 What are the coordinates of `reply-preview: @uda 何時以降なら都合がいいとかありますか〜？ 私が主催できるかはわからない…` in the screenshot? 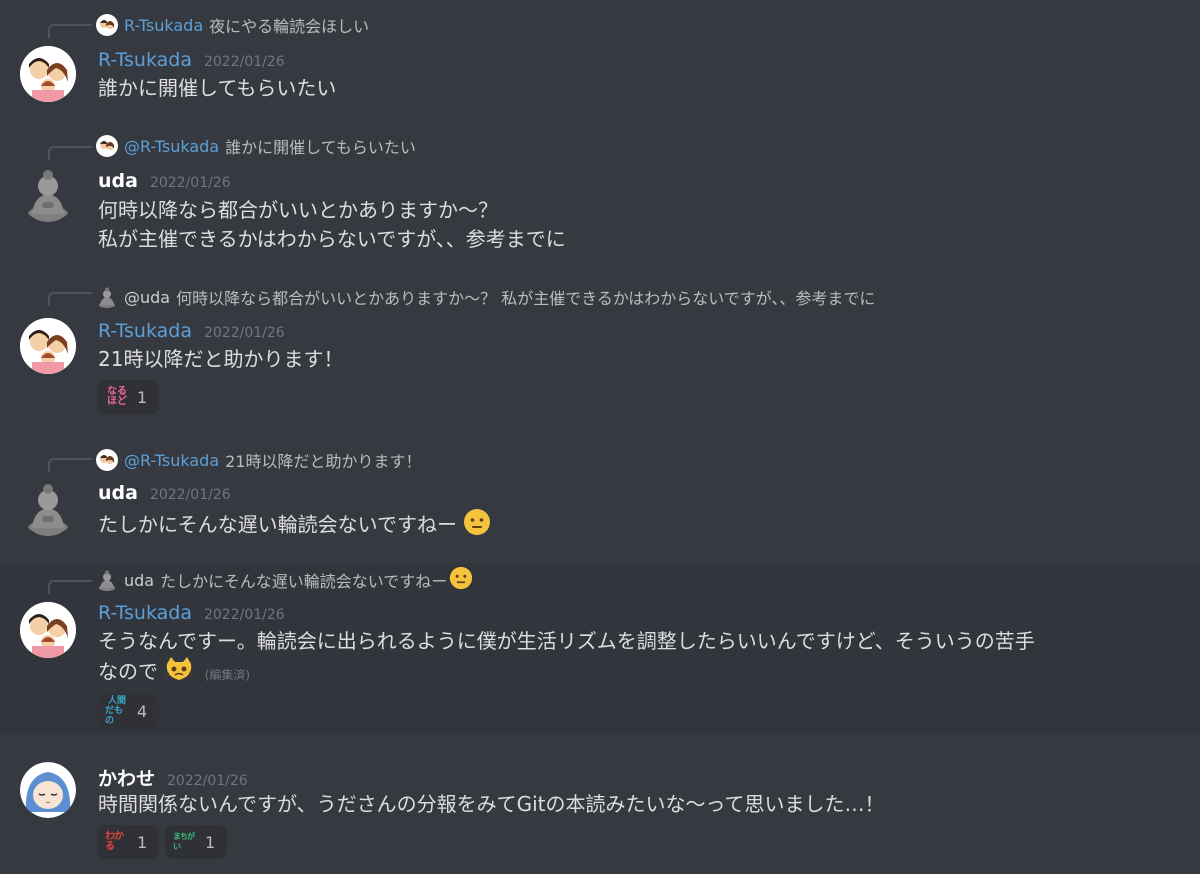 It's located at (485, 297).